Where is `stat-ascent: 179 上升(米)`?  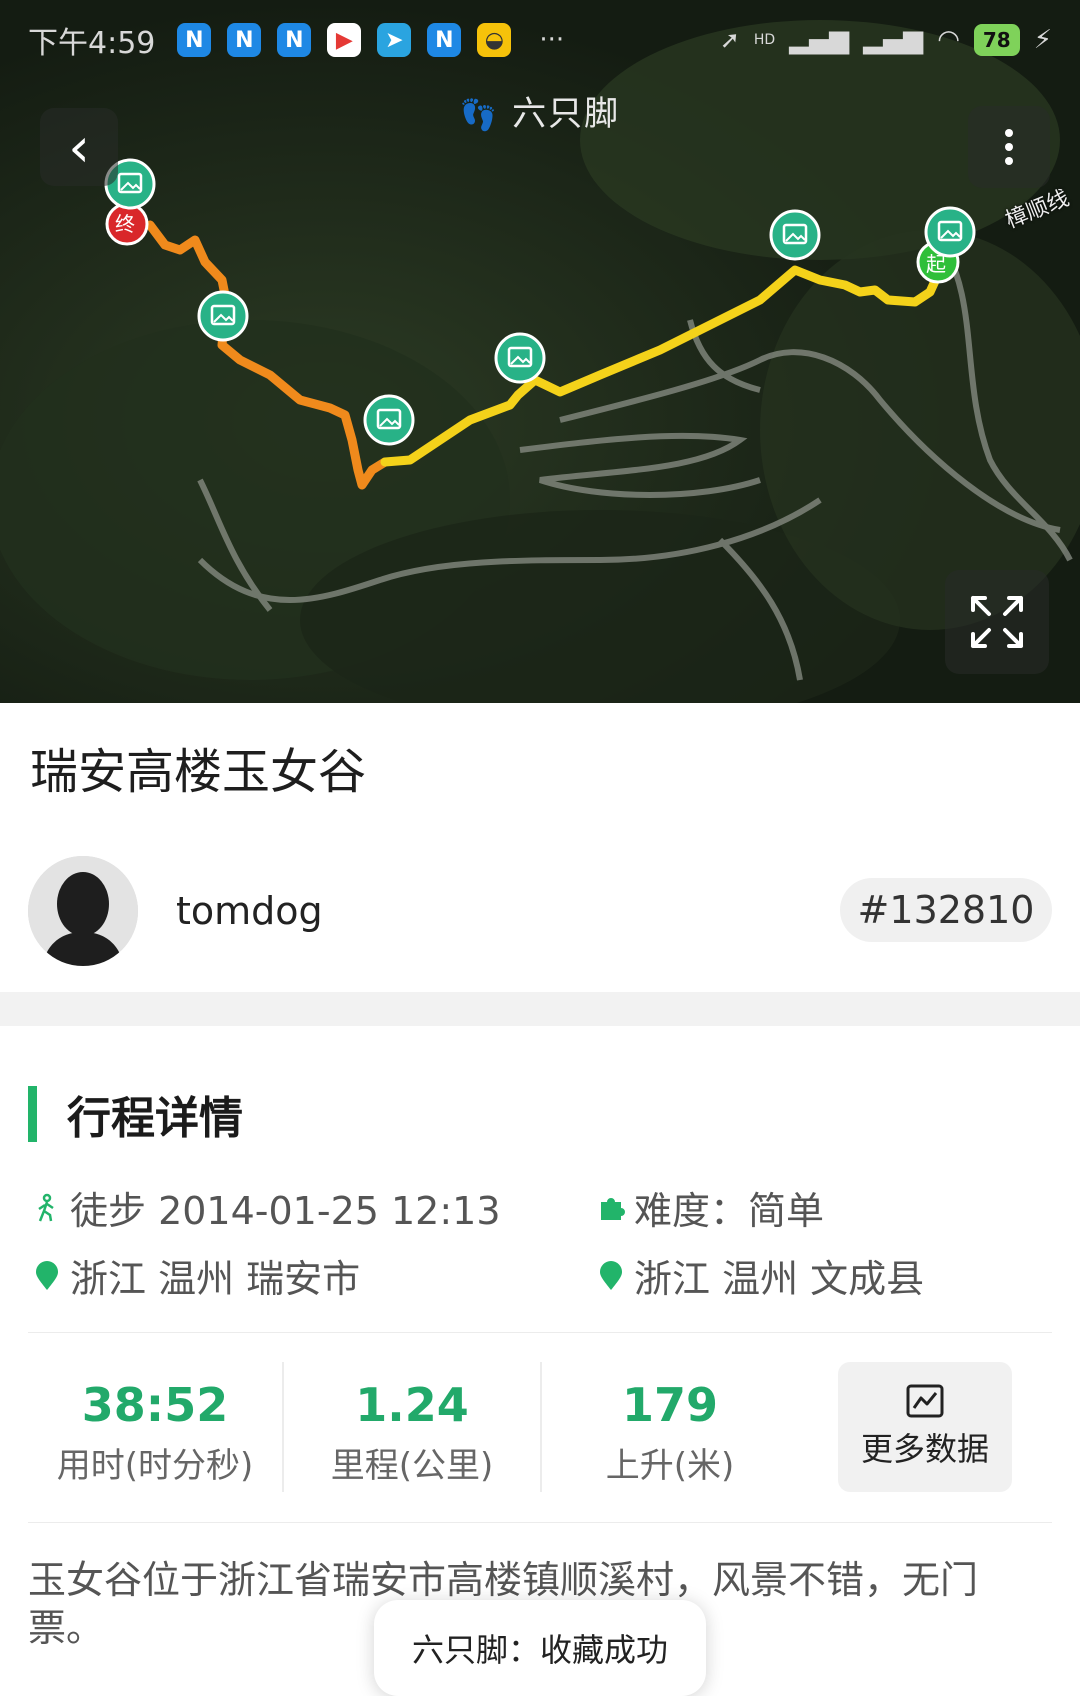 stat-ascent: 179 上升(米) is located at coordinates (670, 1432).